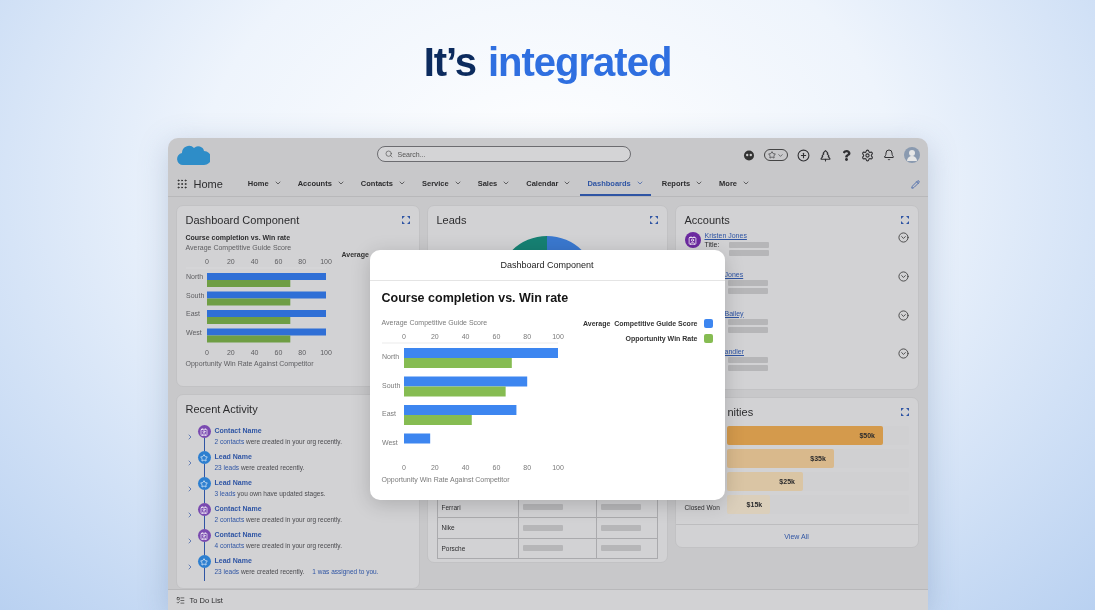 The image size is (1095, 610). What do you see at coordinates (740, 412) in the screenshot?
I see `card-title: nities` at bounding box center [740, 412].